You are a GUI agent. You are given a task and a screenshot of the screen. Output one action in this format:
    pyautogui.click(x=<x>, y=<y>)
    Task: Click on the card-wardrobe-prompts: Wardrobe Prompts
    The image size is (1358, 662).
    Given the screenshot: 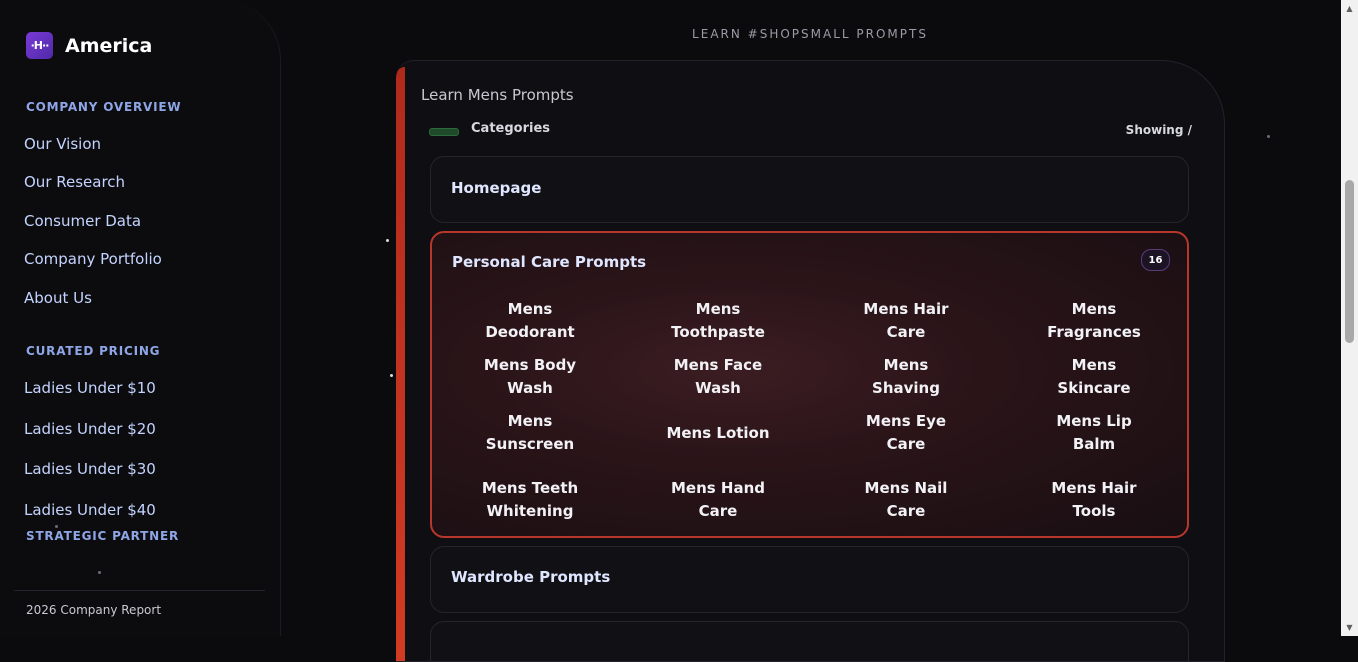 What is the action you would take?
    pyautogui.click(x=809, y=579)
    